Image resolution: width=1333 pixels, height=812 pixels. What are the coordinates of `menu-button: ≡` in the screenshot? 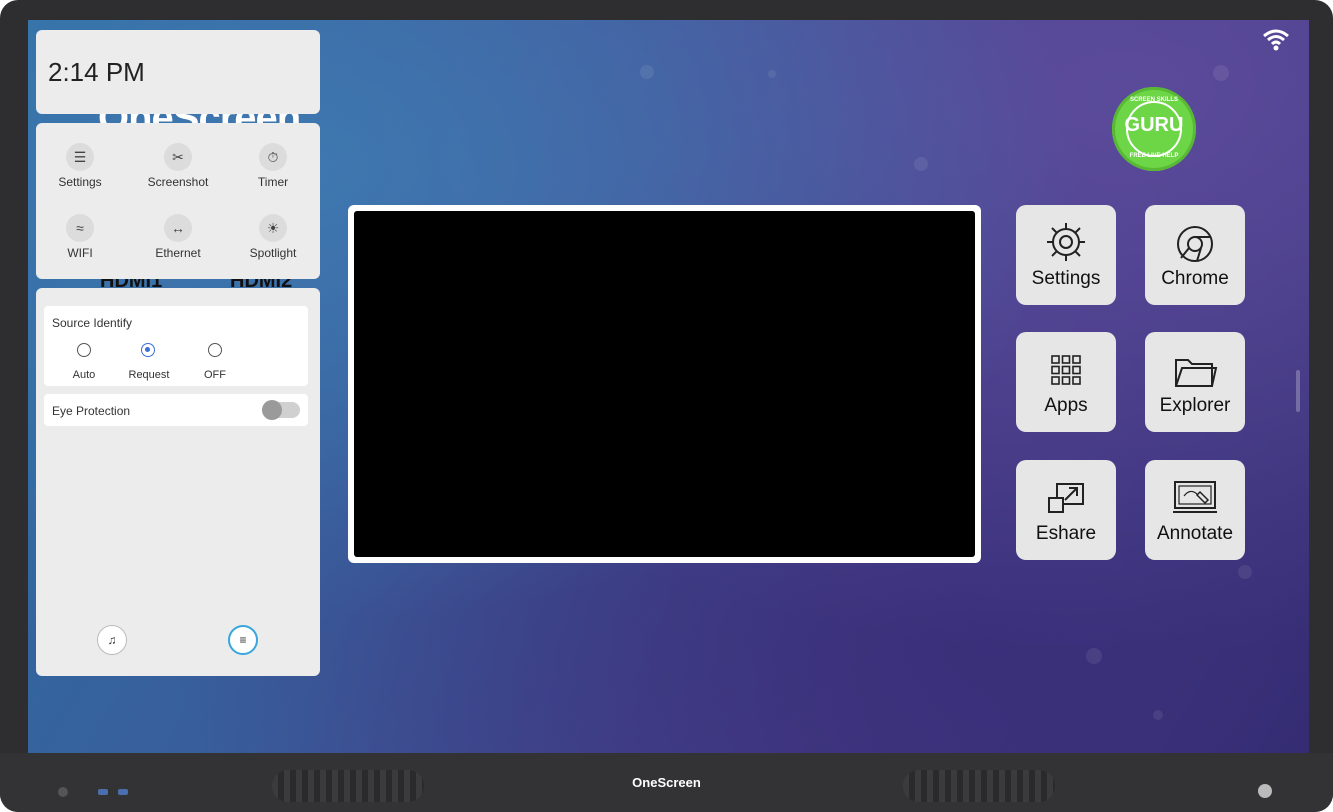 It's located at (243, 640).